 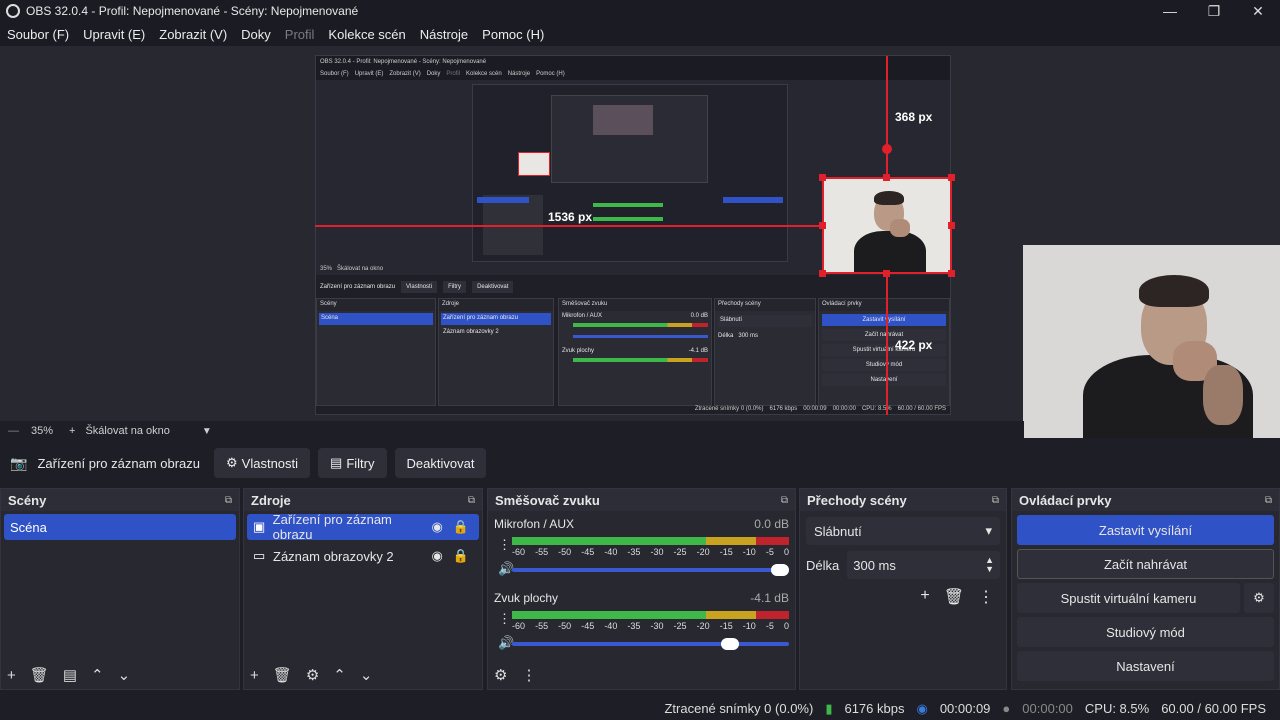 What do you see at coordinates (42, 431) in the screenshot?
I see `zoom-value: 35%` at bounding box center [42, 431].